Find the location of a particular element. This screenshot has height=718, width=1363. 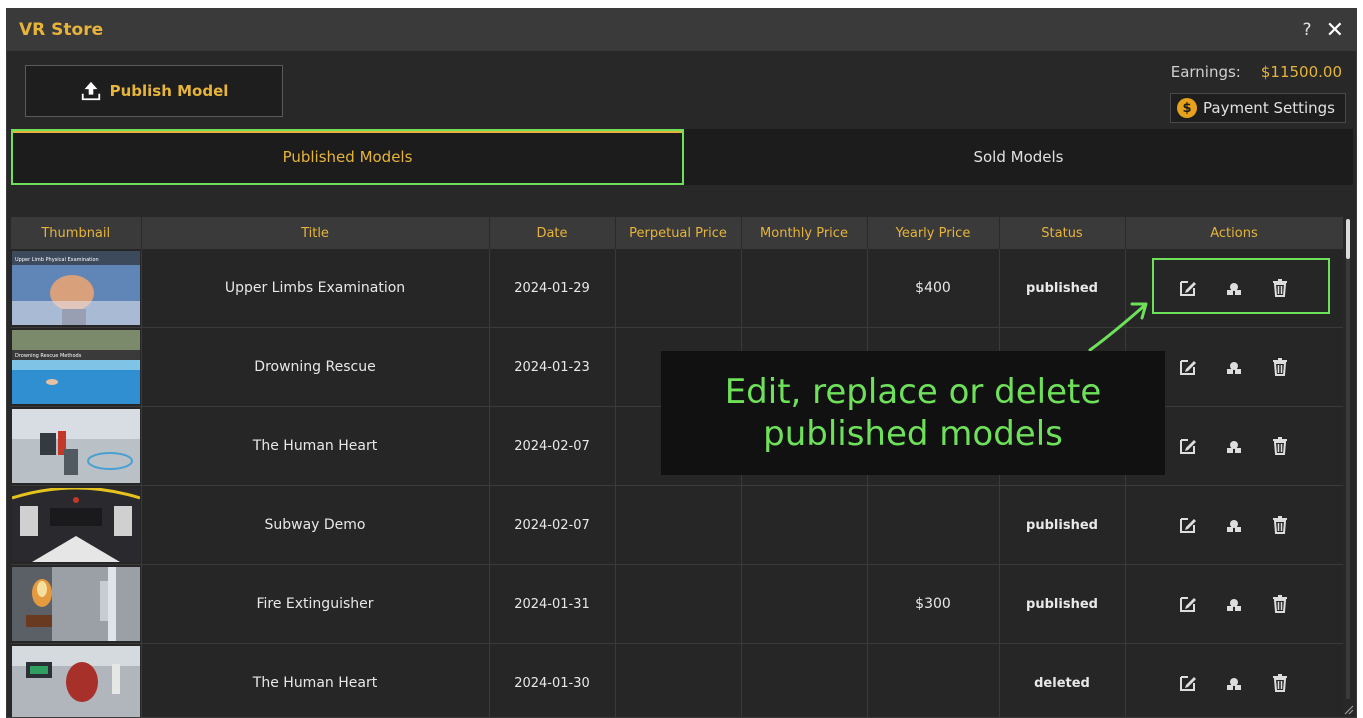

dollar-coin-icon: $ is located at coordinates (1187, 108).